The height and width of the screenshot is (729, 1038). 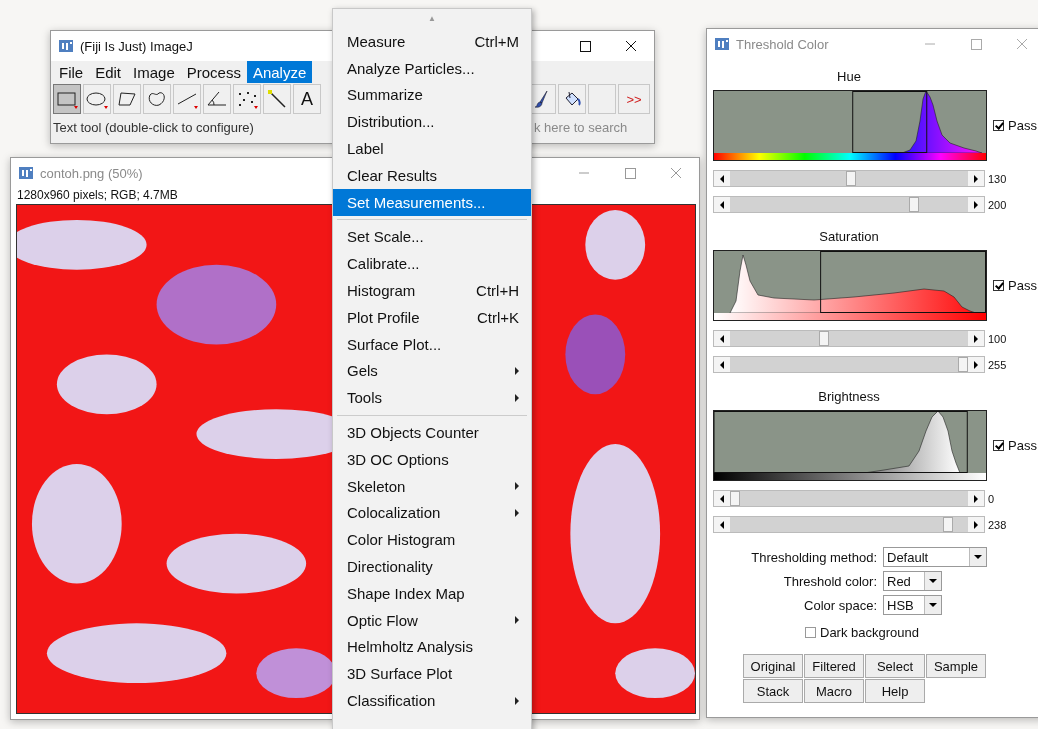 I want to click on menu-item: 3D OC Options, so click(x=432, y=459).